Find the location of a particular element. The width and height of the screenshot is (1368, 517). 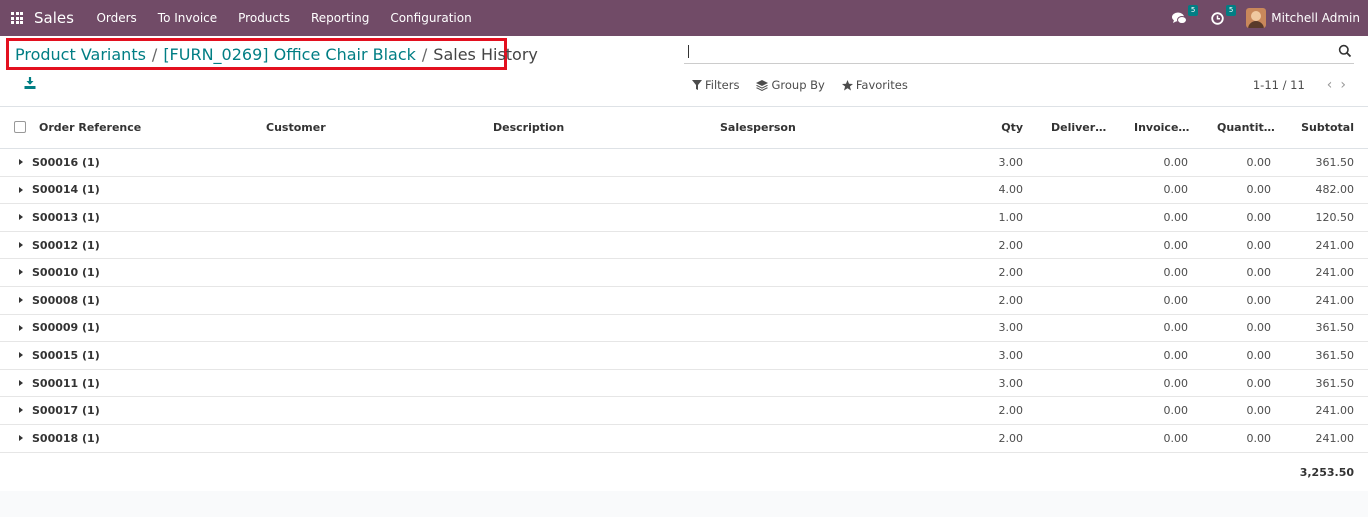

menu-to-invoice: To Invoice is located at coordinates (187, 18).